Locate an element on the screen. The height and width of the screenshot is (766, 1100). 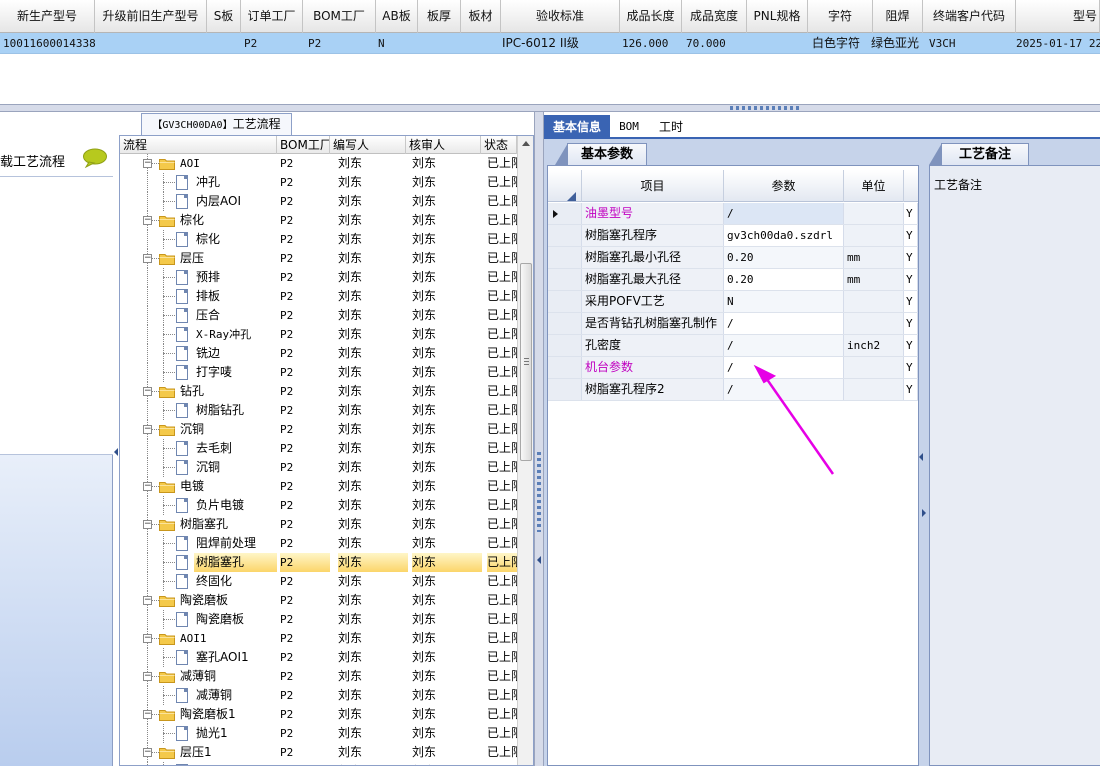
tree-row: − AOI P2 刘东 刘东 已上限 is located at coordinates (318, 163).